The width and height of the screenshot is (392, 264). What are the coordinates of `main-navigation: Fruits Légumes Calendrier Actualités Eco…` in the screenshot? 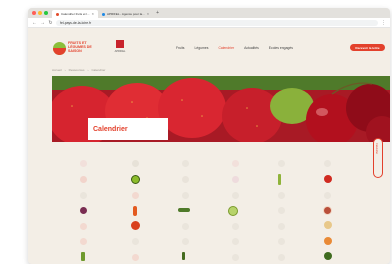 It's located at (234, 48).